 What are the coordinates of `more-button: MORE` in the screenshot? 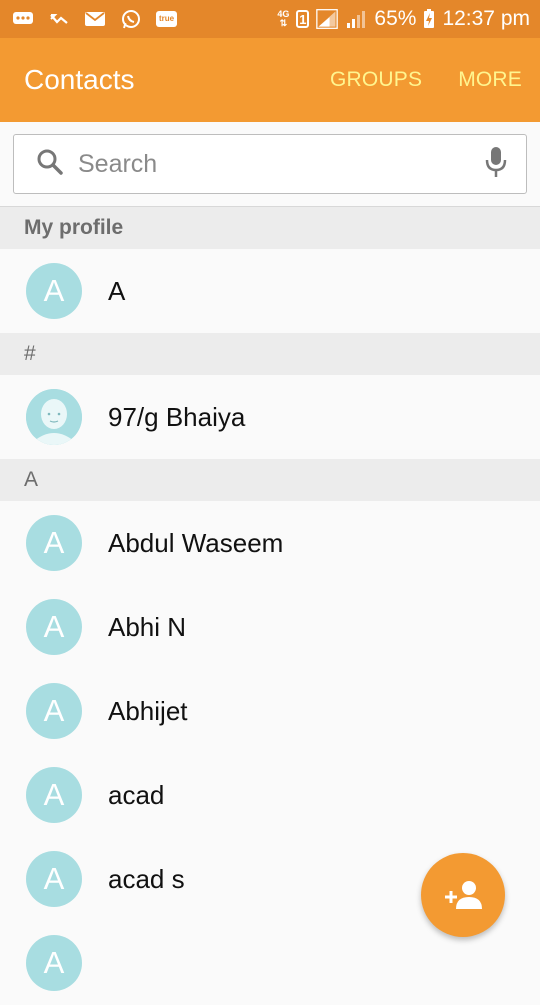 It's located at (490, 80).